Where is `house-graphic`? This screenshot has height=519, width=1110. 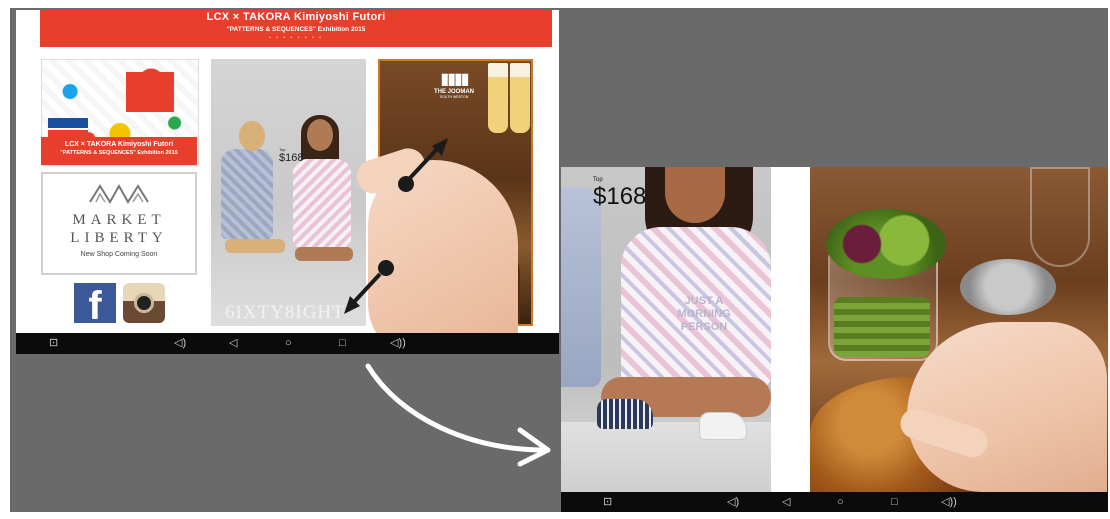
house-graphic is located at coordinates (150, 92).